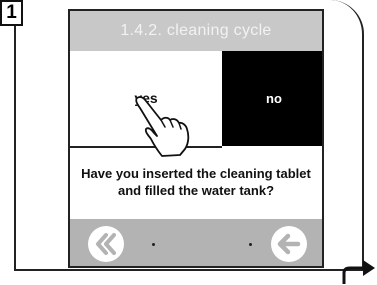 This screenshot has height=285, width=377. I want to click on navigation-bar, so click(196, 242).